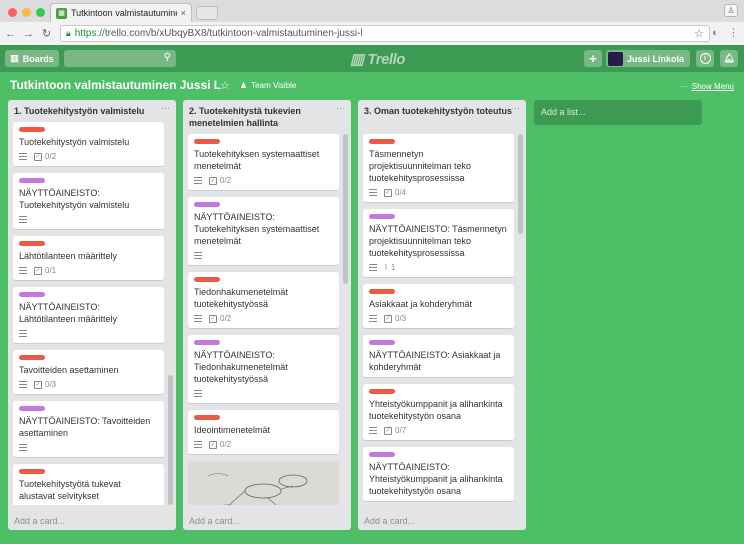 The height and width of the screenshot is (544, 744). I want to click on attachment-badge: ⌇ 1, so click(389, 267).